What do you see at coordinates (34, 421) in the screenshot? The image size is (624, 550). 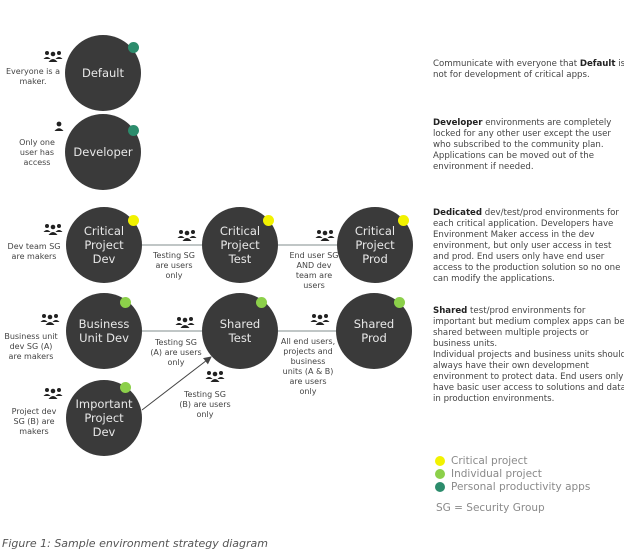 I see `note-important-dev: Project dev SG (B) are makers` at bounding box center [34, 421].